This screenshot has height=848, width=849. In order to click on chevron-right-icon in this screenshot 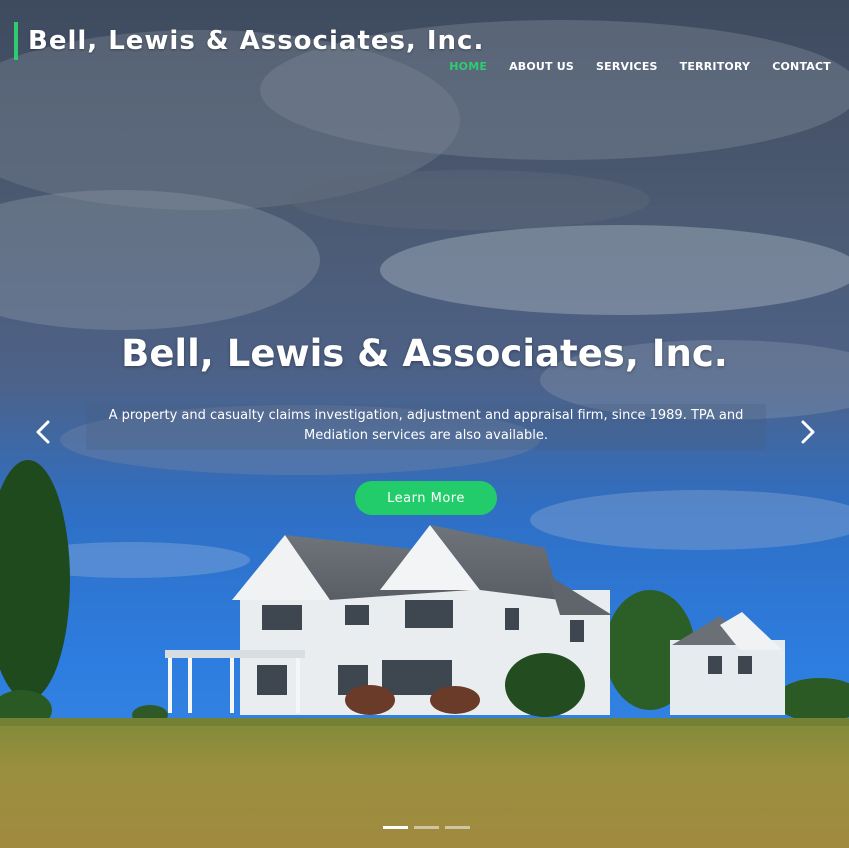, I will do `click(808, 432)`.